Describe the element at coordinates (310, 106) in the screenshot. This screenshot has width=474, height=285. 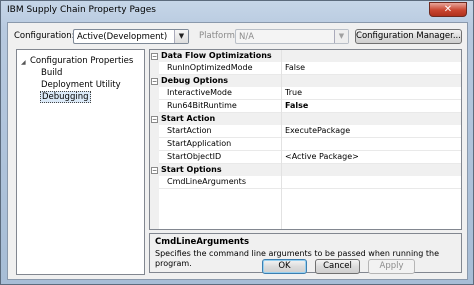
I see `property-row-run64bitruntime: Run64BitRuntime False` at that location.